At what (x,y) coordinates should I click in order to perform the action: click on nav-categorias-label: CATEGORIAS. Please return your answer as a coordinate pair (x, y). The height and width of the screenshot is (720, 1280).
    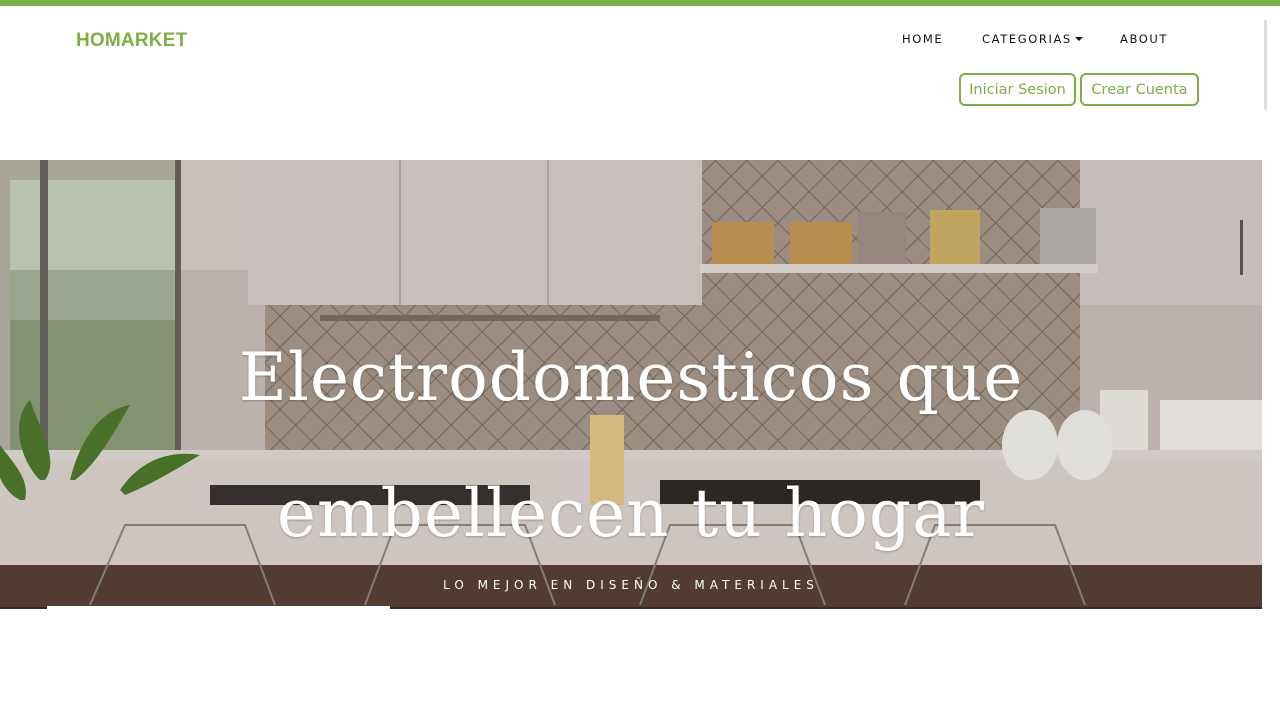
    Looking at the image, I should click on (1027, 39).